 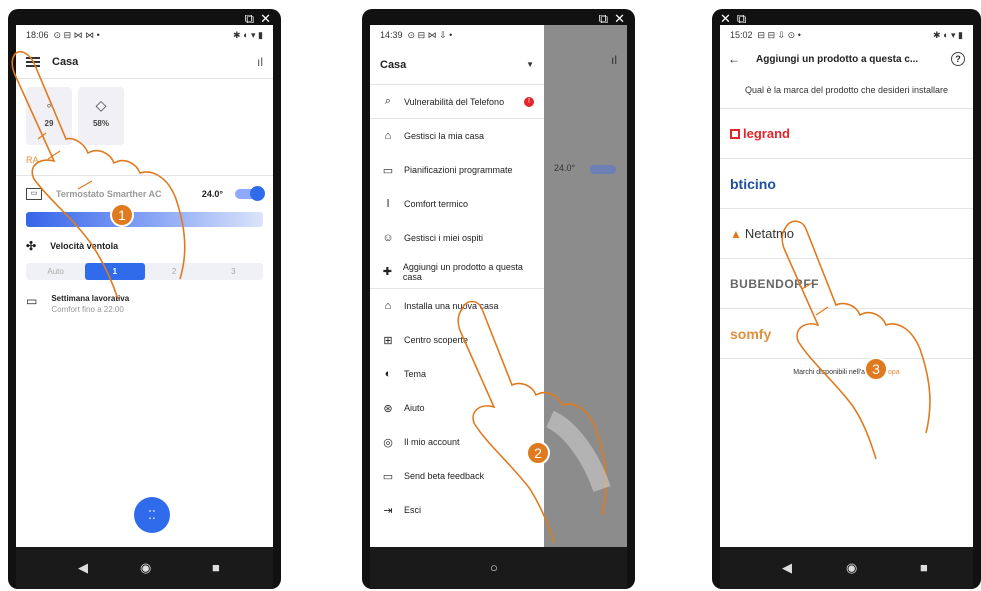 I want to click on status-bar: 18:06 ⊙ ⊟ ⋈ ⋈ • ✱ ◐ ▾ ▮, so click(x=144, y=35).